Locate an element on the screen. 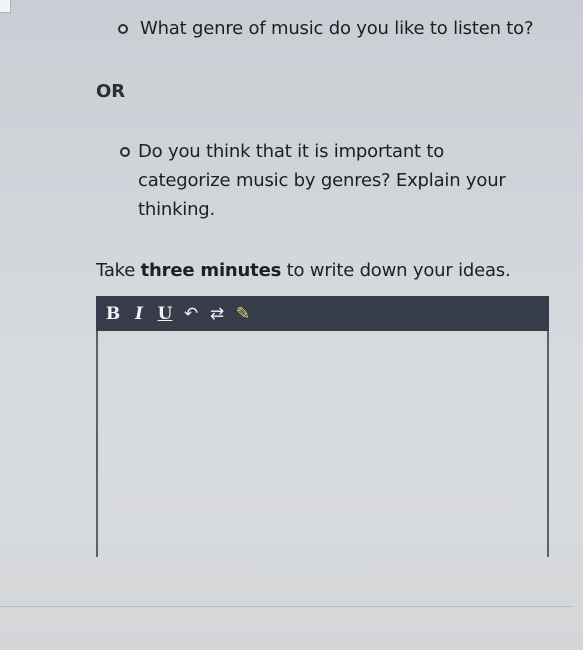  instructions-suffix: to write down your ideas. is located at coordinates (396, 270).